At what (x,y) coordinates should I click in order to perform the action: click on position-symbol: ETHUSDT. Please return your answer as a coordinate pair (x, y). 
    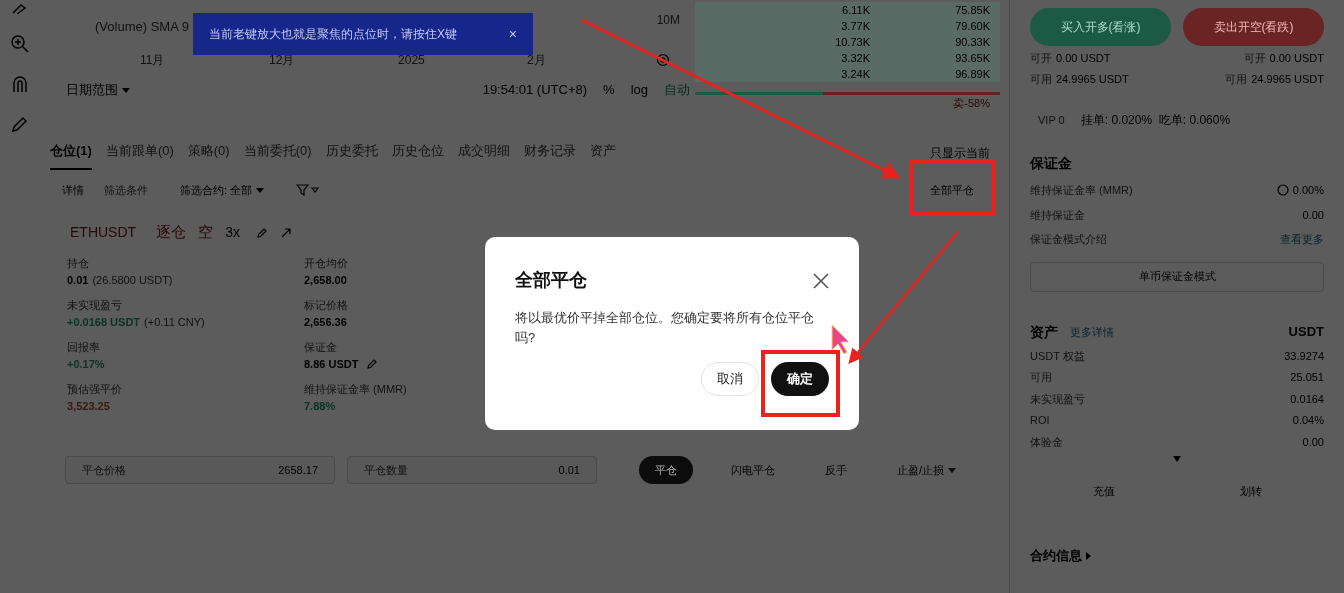
    Looking at the image, I should click on (103, 232).